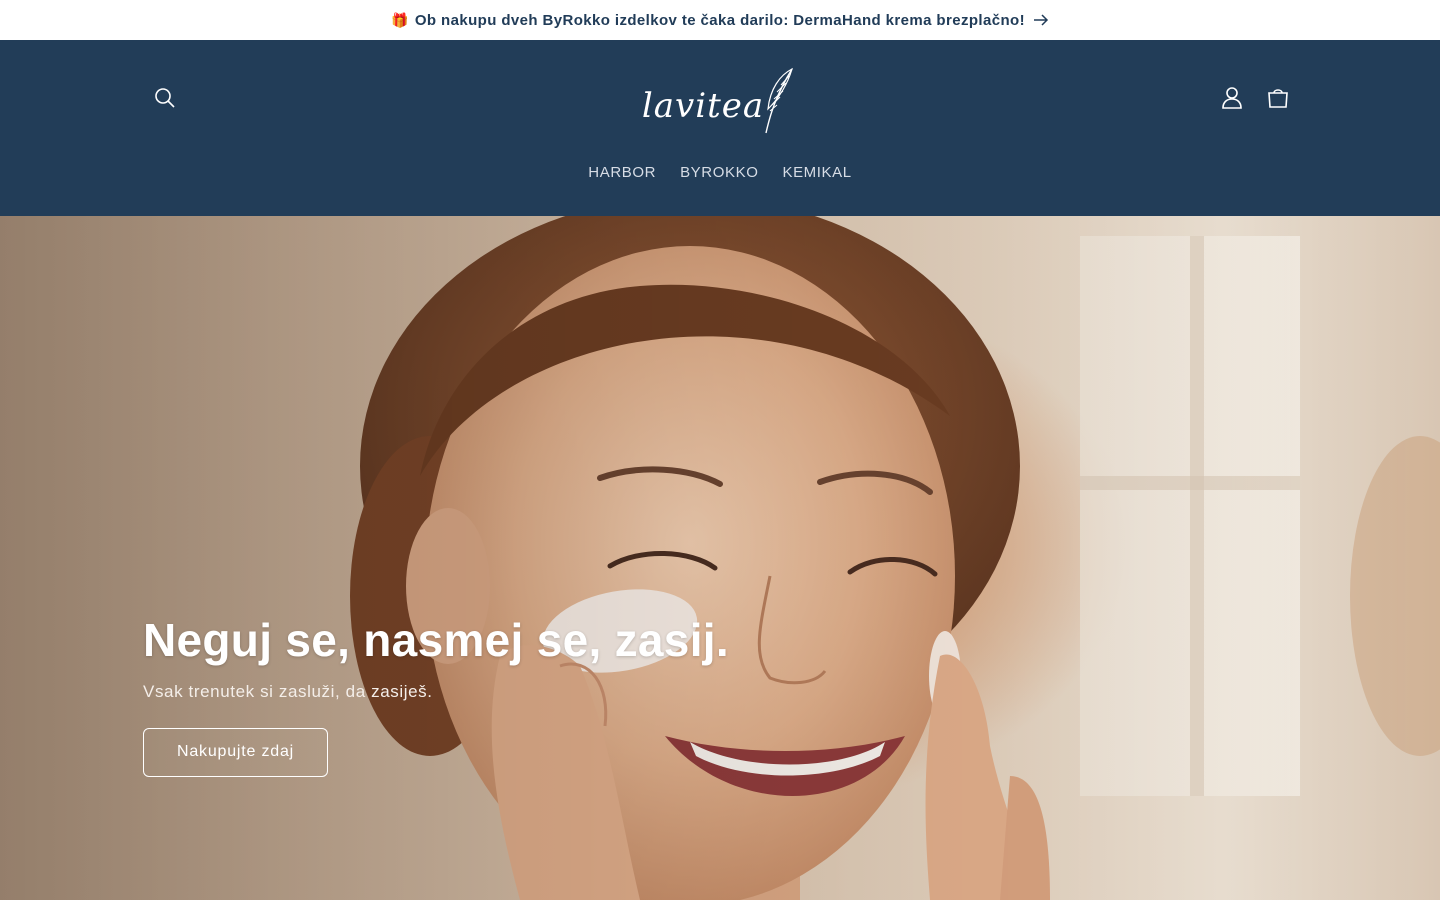 This screenshot has height=900, width=1440. I want to click on account-button, so click(1232, 100).